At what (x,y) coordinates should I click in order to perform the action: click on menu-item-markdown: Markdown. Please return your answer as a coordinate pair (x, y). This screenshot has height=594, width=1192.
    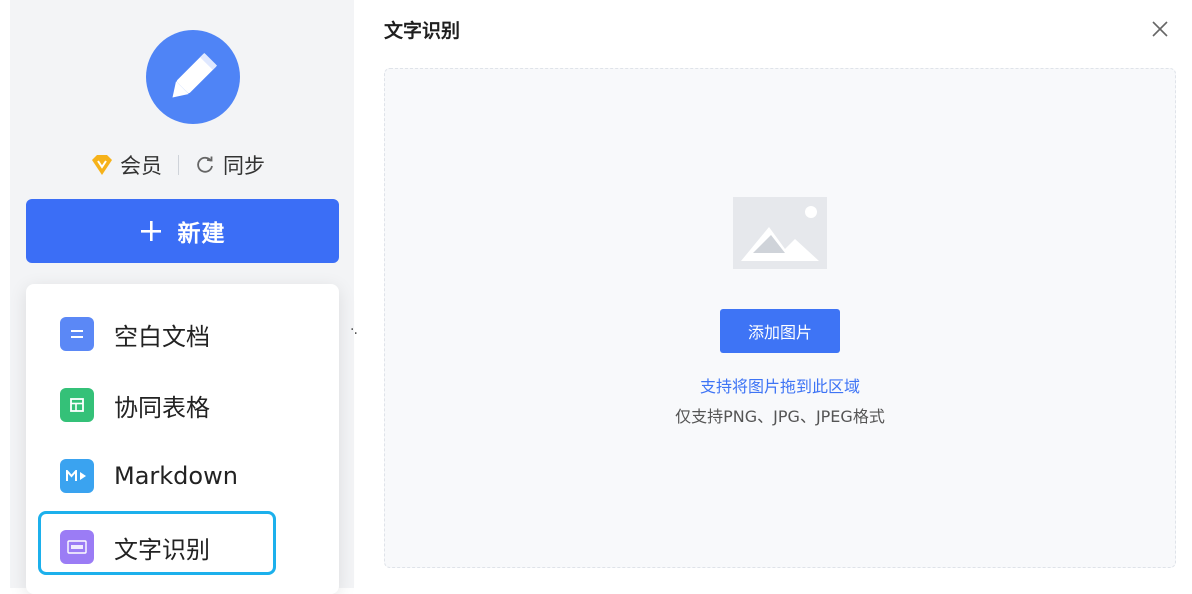
    Looking at the image, I should click on (149, 476).